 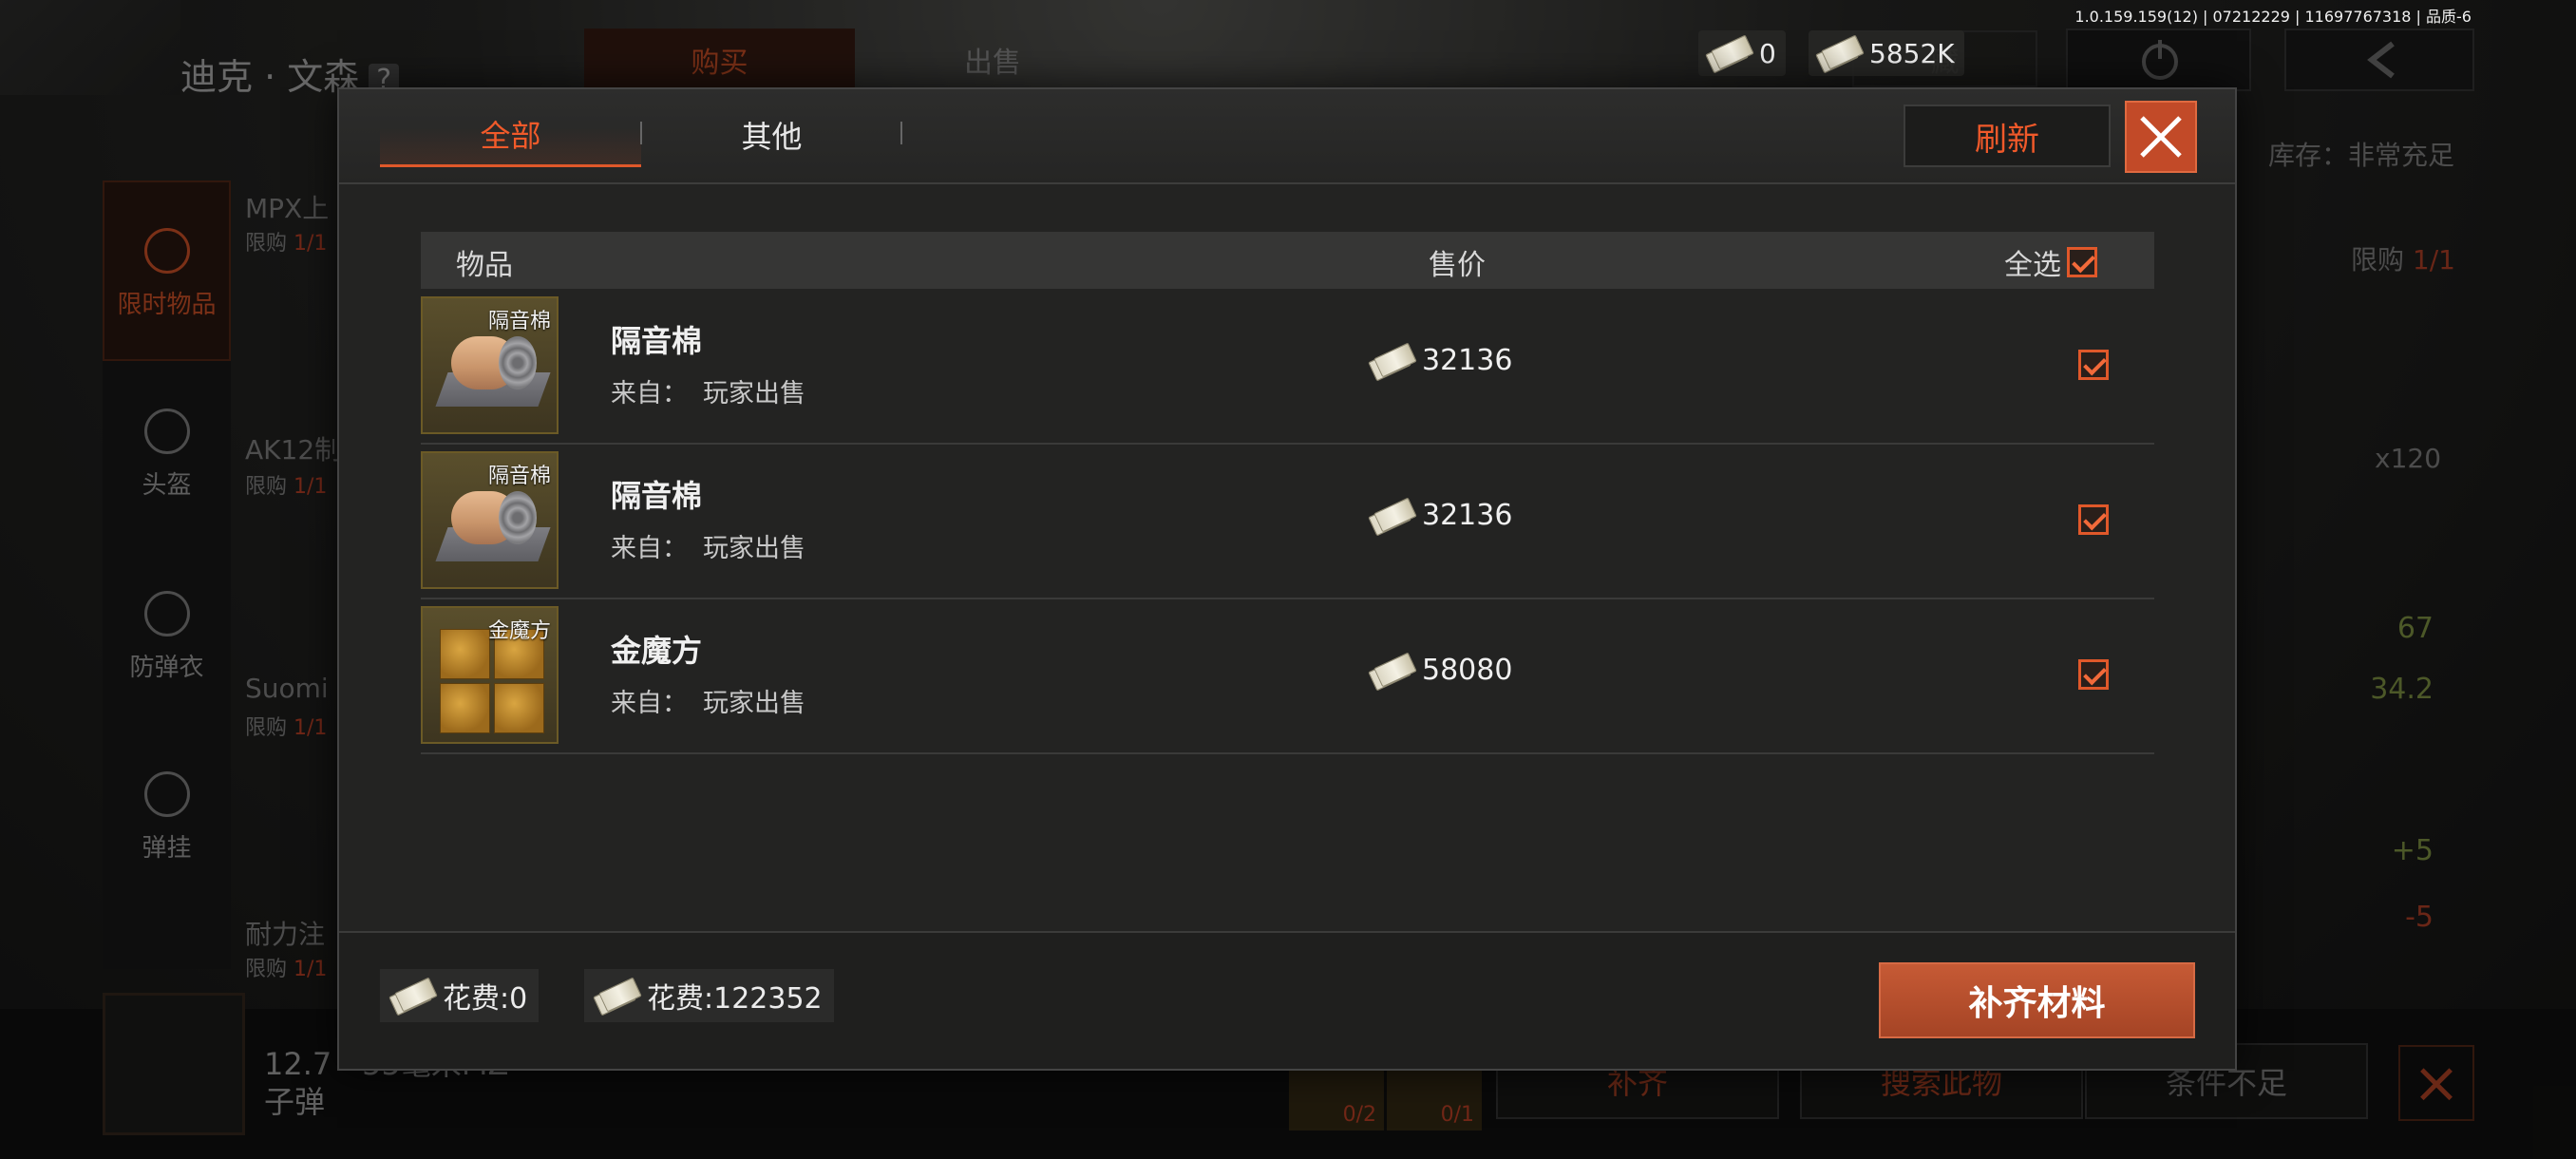 What do you see at coordinates (2008, 135) in the screenshot?
I see `refresh-button: 刷新` at bounding box center [2008, 135].